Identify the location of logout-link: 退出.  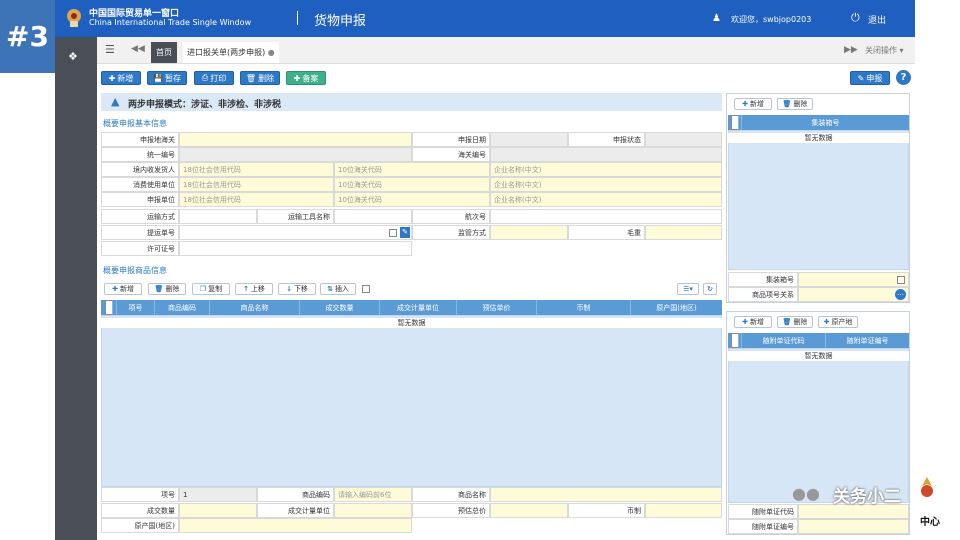
(877, 19).